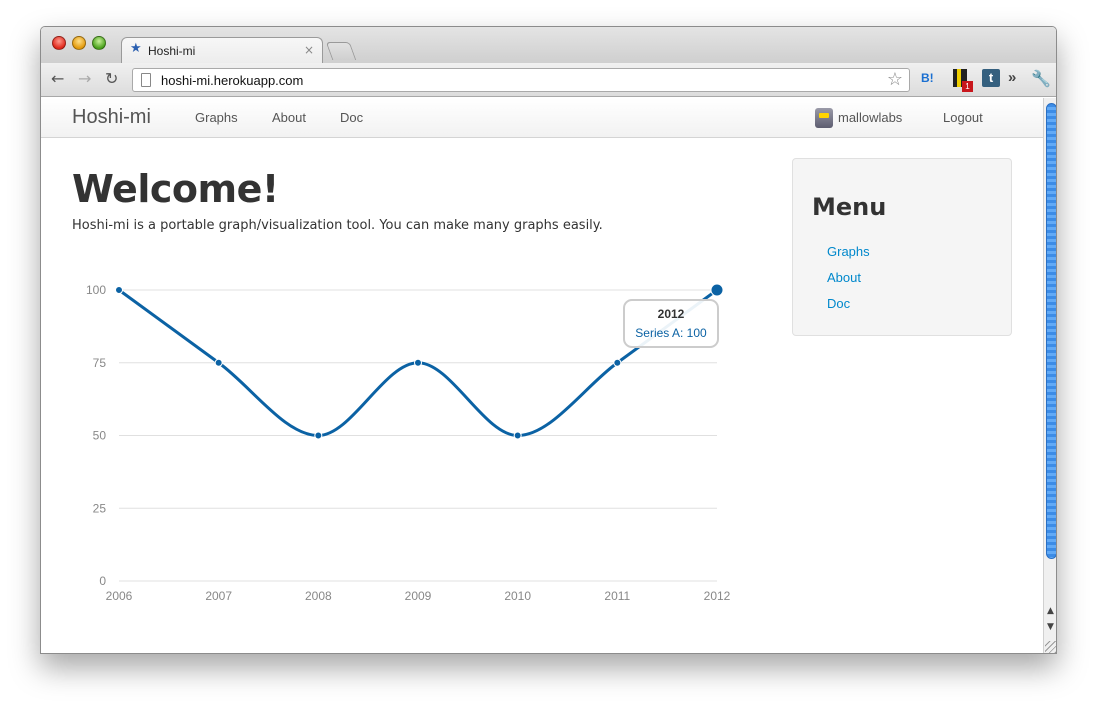 The image size is (1097, 709). Describe the element at coordinates (100, 508) in the screenshot. I see `y-tick-label: 25` at that location.